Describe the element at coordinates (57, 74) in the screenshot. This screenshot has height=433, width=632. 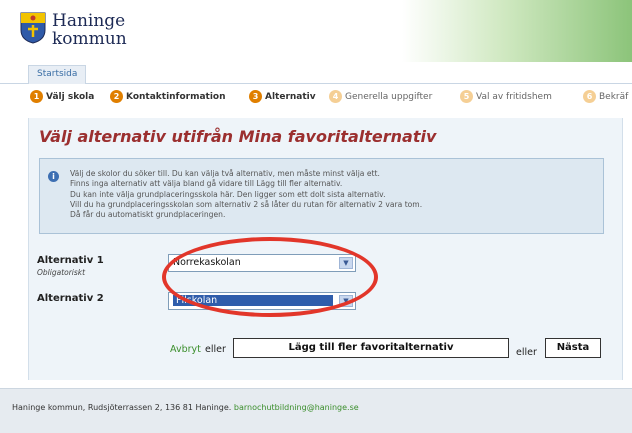
I see `tab-startsida: Startsida` at that location.